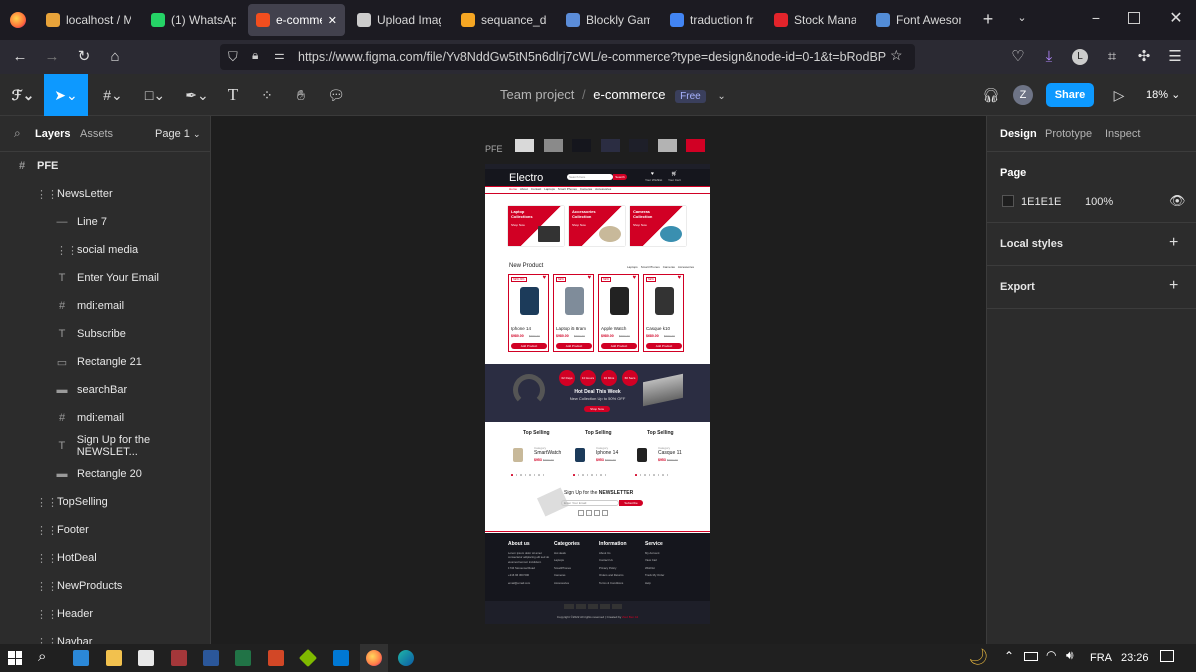 This screenshot has height=672, width=1196. I want to click on close-tab-icon: ✕, so click(332, 20).